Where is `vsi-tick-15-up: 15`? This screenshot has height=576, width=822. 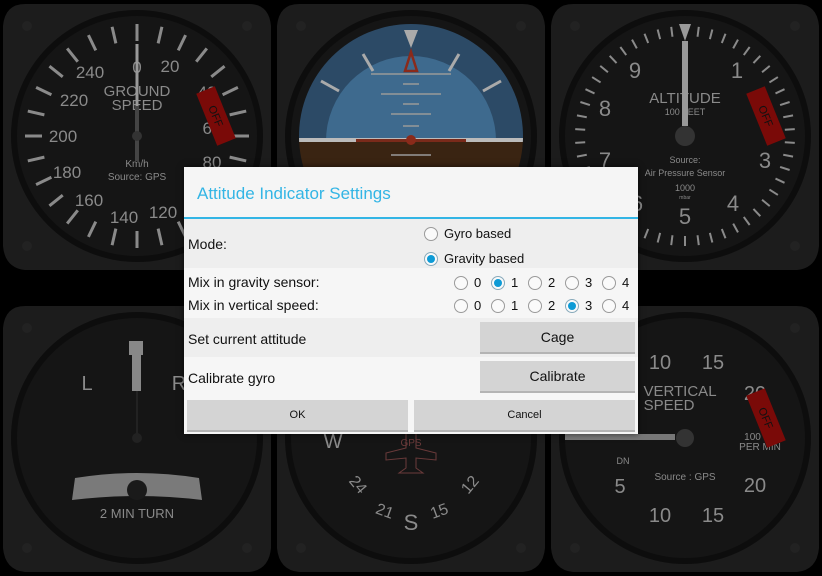 vsi-tick-15-up: 15 is located at coordinates (713, 363).